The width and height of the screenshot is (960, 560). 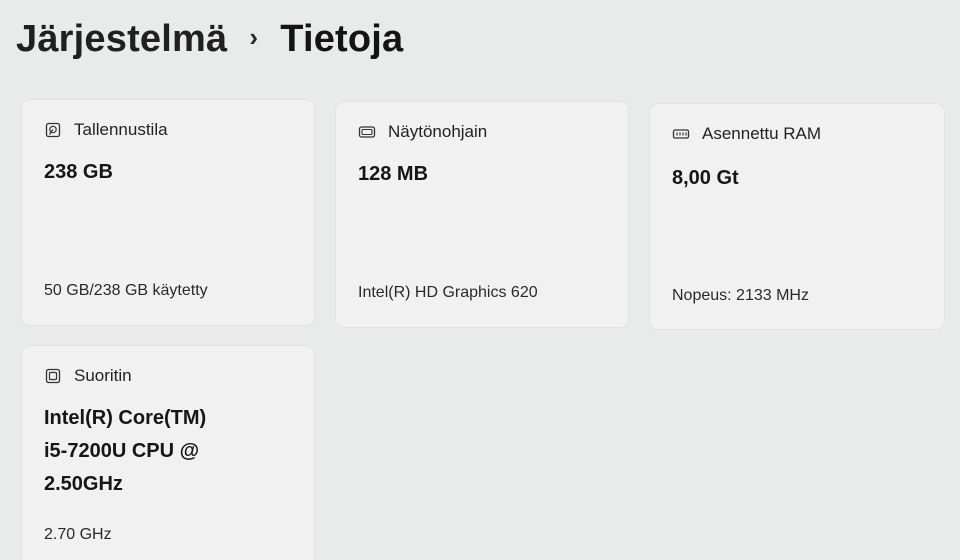 What do you see at coordinates (121, 129) in the screenshot?
I see `storage-card-label: Tallennustila` at bounding box center [121, 129].